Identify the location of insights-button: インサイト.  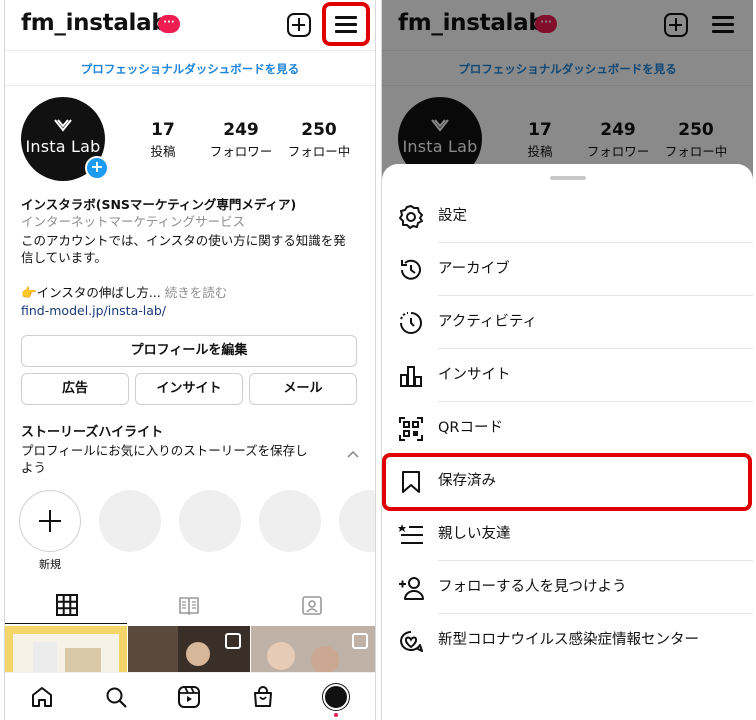
(189, 389).